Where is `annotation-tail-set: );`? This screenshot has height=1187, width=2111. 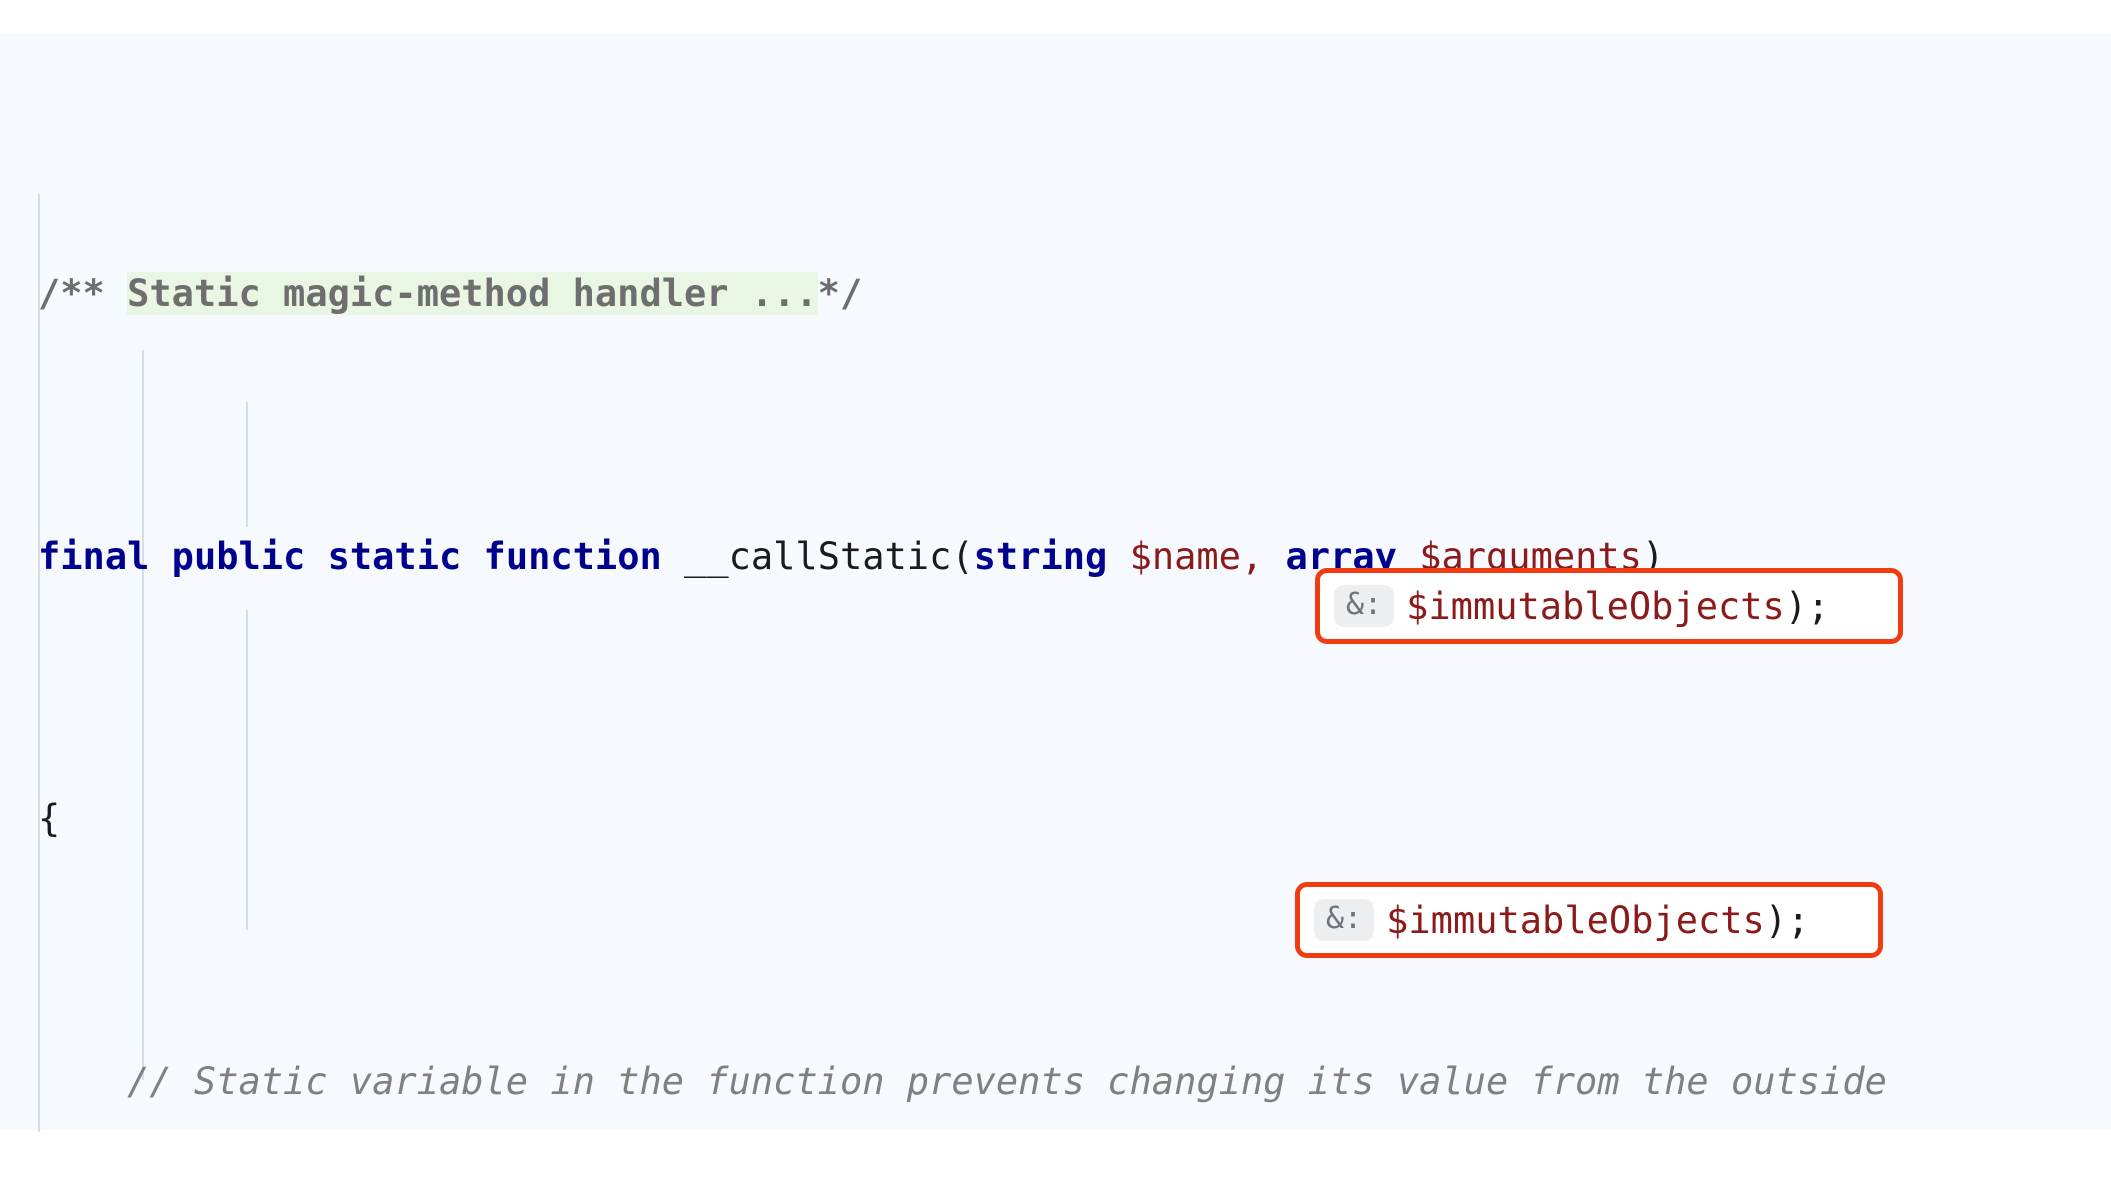 annotation-tail-set: ); is located at coordinates (1807, 606).